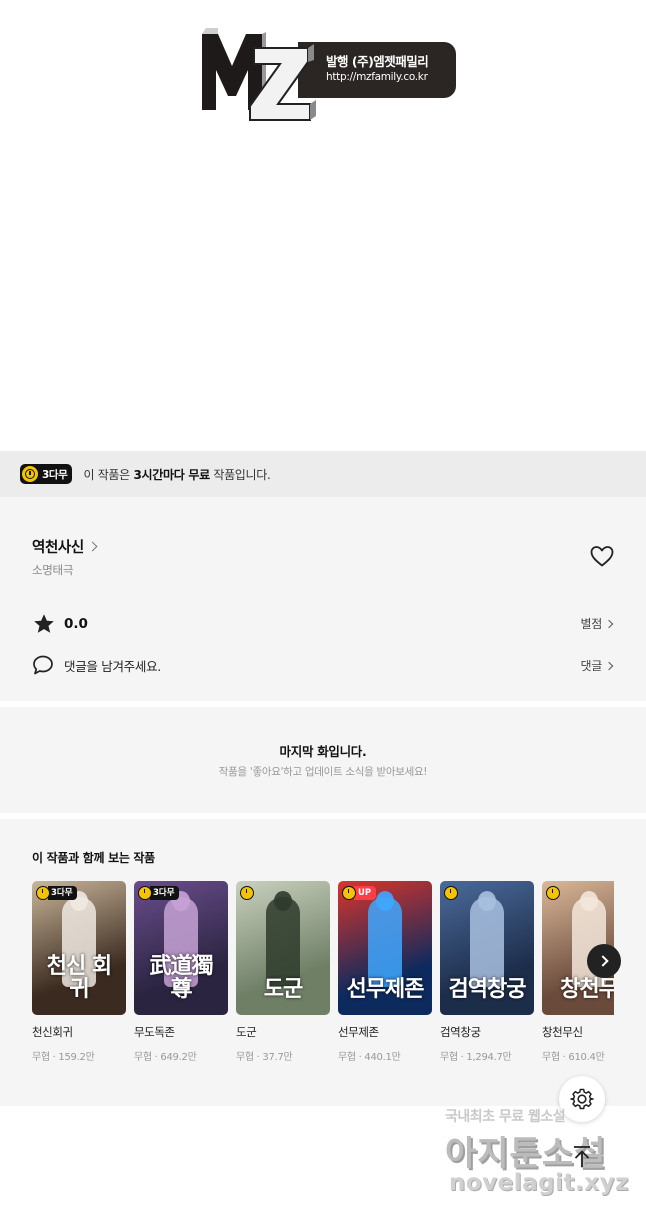 The height and width of the screenshot is (1221, 646). What do you see at coordinates (460, 1032) in the screenshot?
I see `rec-title: 검역창궁` at bounding box center [460, 1032].